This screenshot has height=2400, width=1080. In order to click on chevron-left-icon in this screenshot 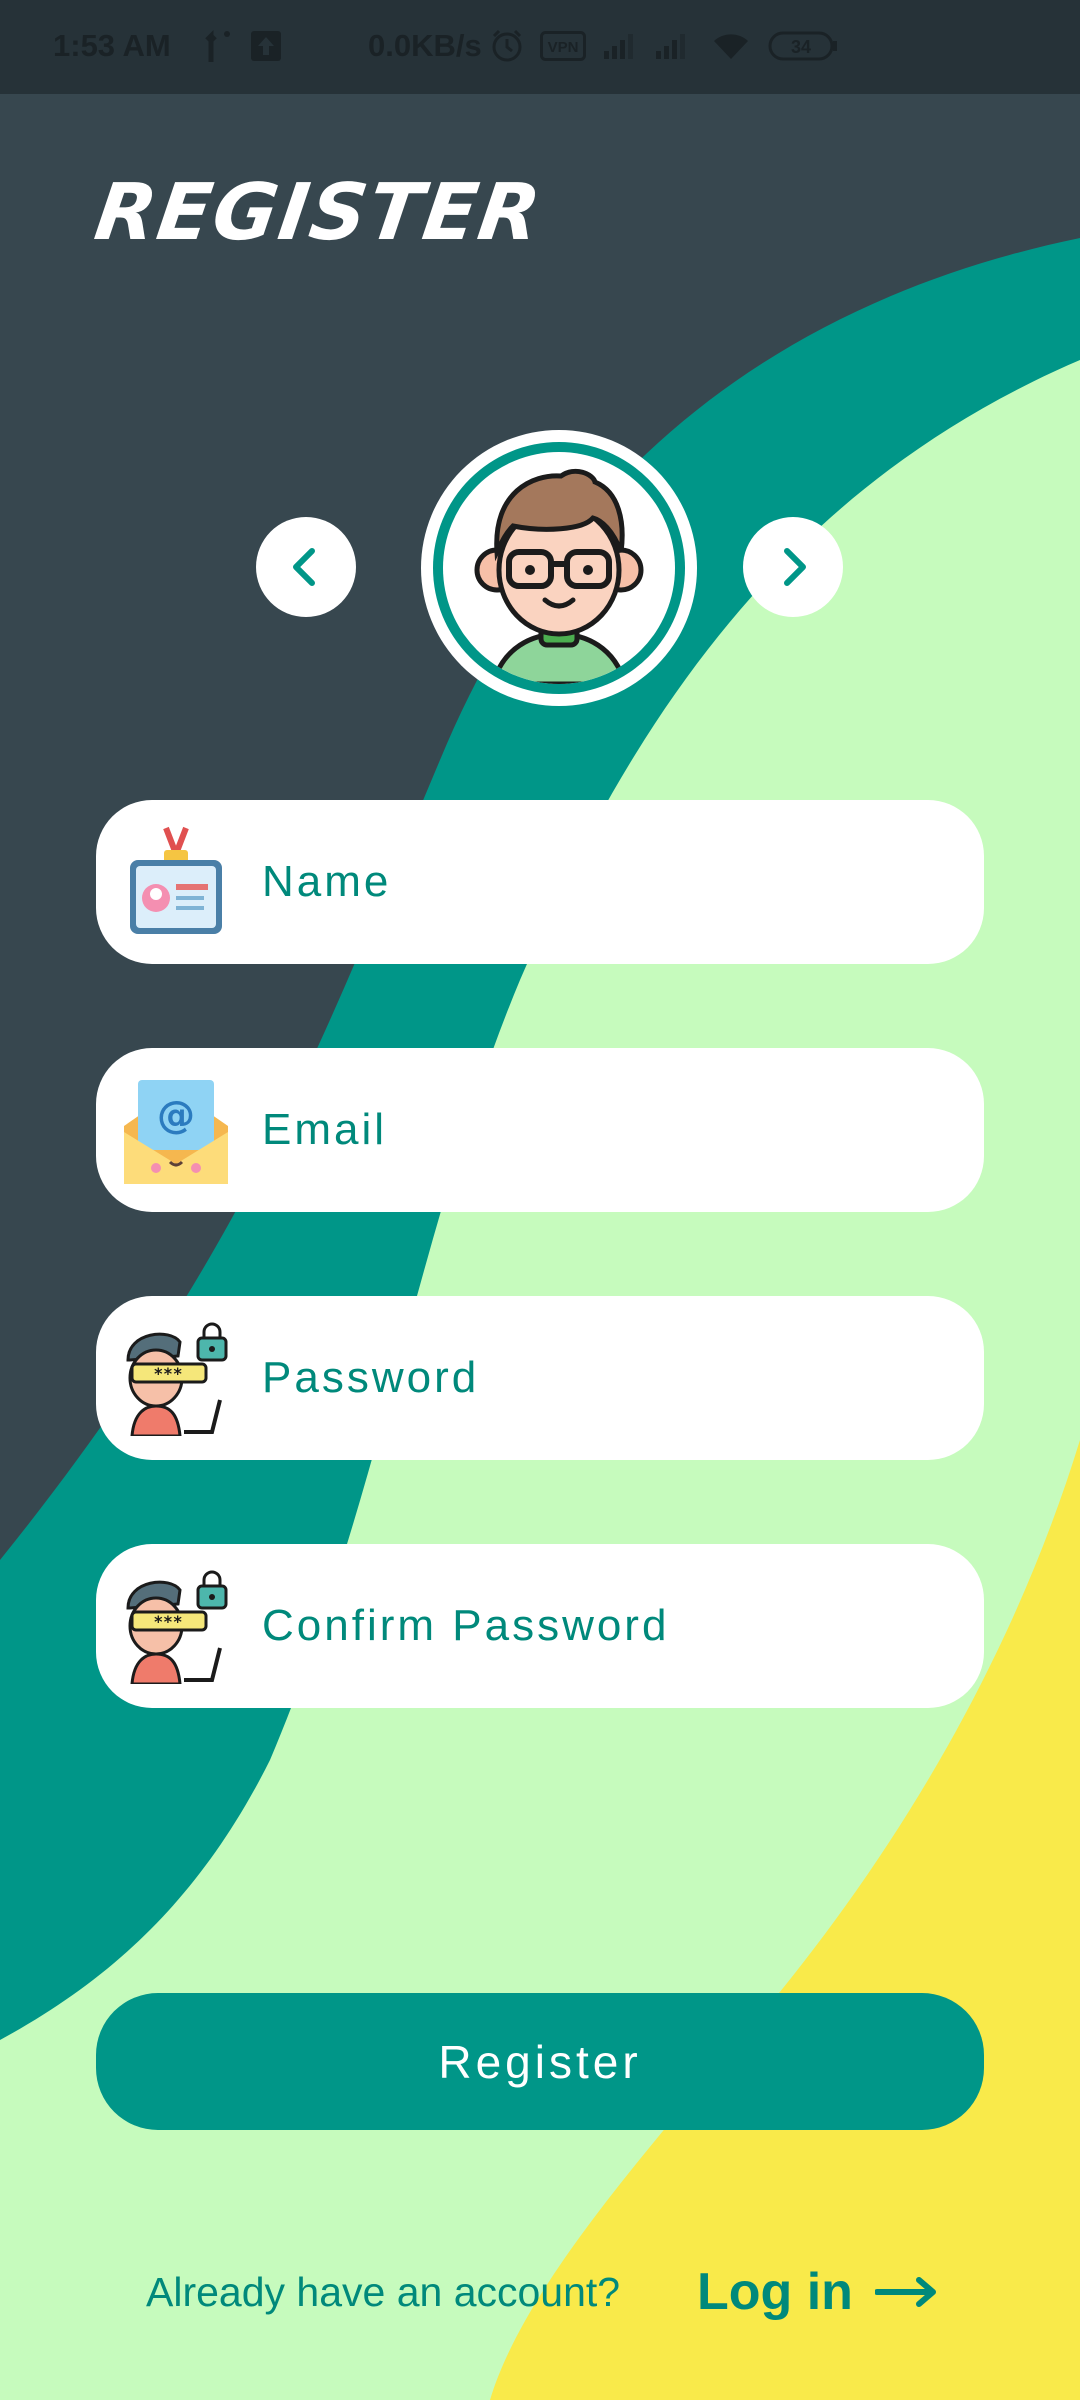, I will do `click(304, 567)`.